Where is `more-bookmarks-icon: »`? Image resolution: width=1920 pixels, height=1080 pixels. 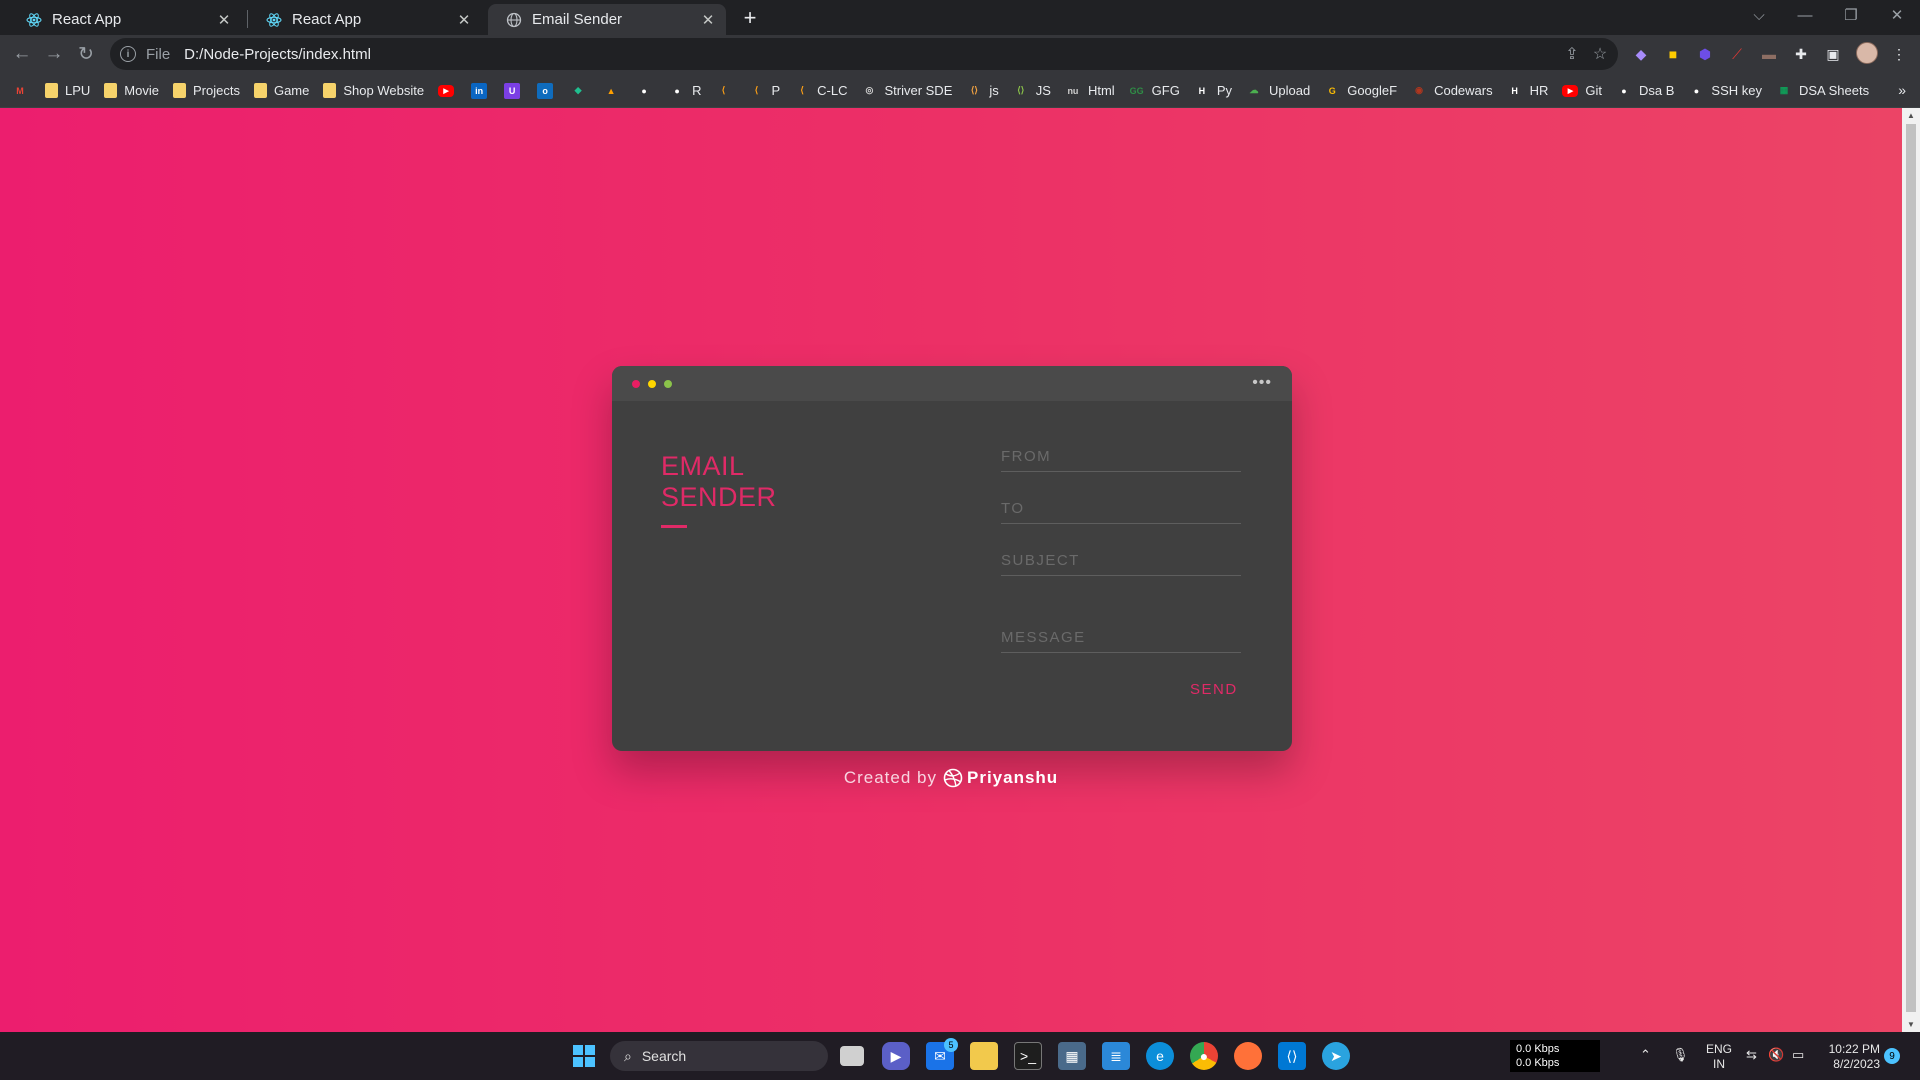
more-bookmarks-icon: » is located at coordinates (1902, 90).